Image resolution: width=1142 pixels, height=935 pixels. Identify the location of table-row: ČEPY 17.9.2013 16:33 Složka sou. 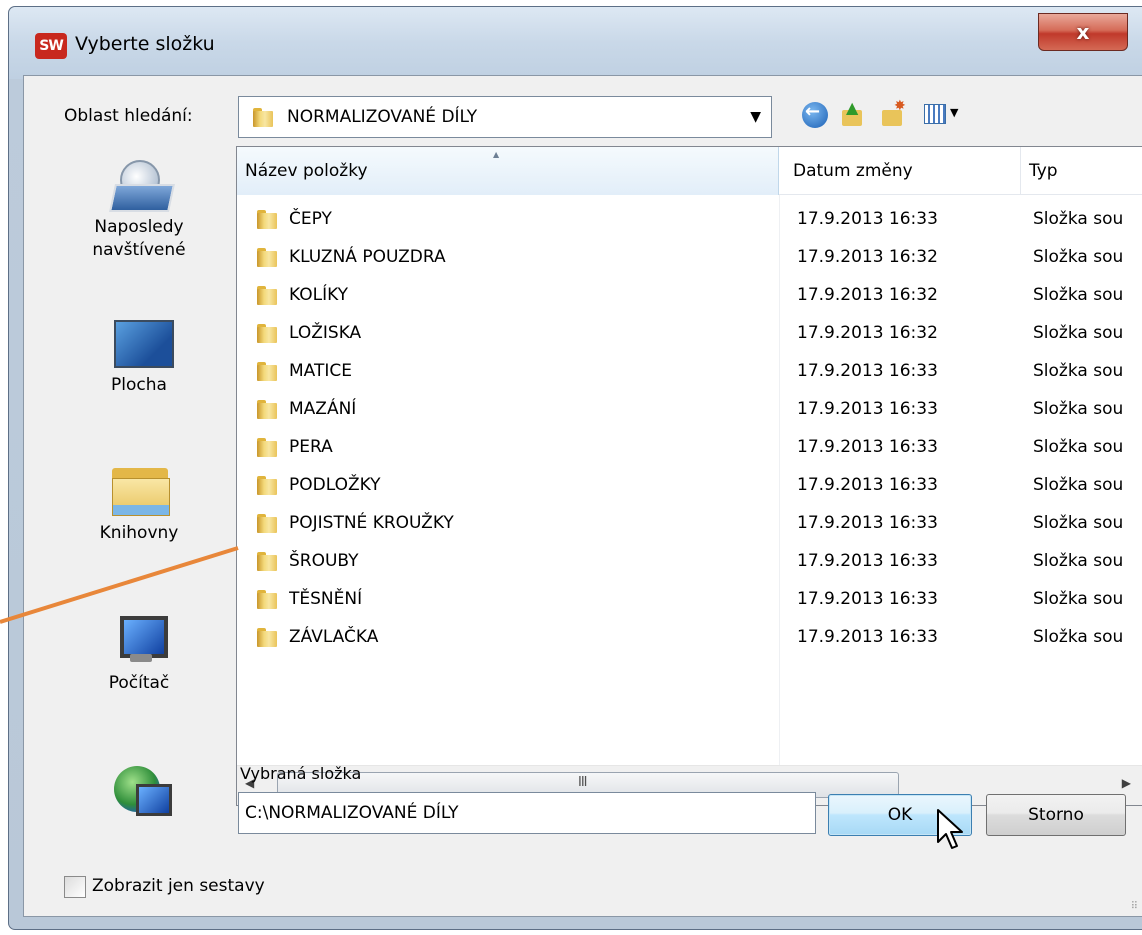
(689, 219).